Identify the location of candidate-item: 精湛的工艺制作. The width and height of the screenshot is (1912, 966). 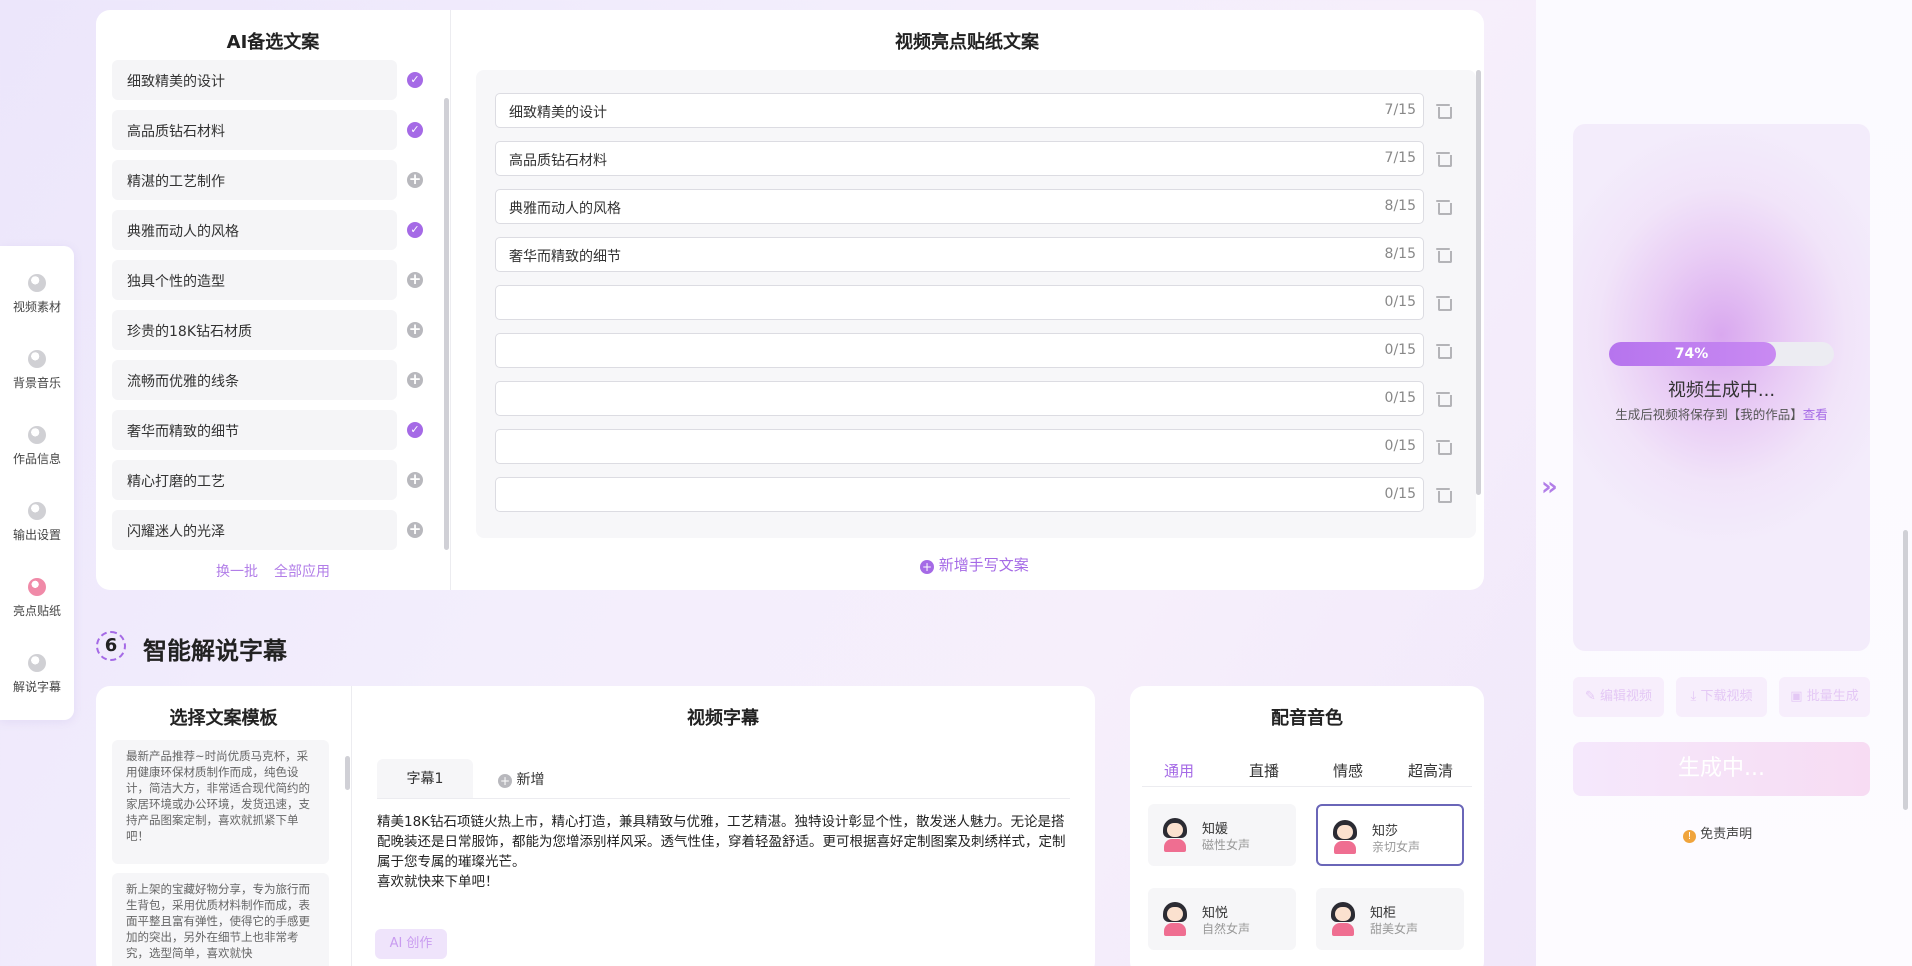
(254, 180).